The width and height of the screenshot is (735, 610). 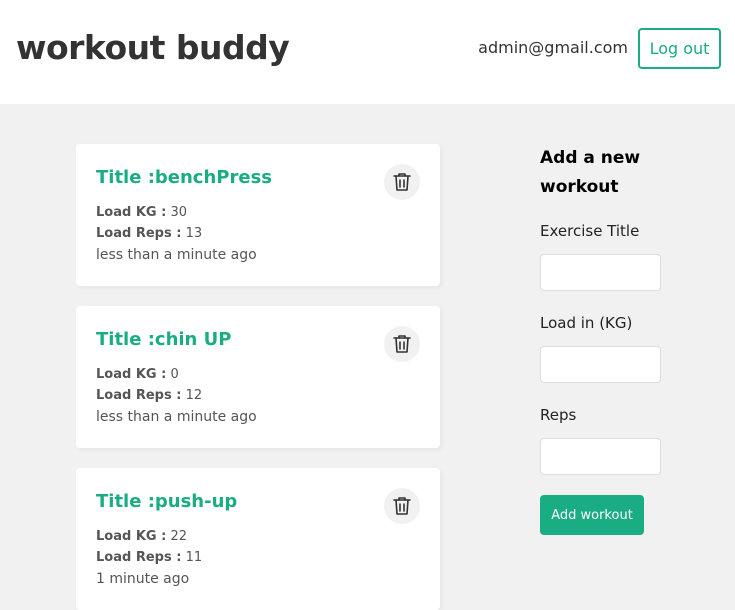 I want to click on workout-reps-value: 13, so click(x=194, y=233).